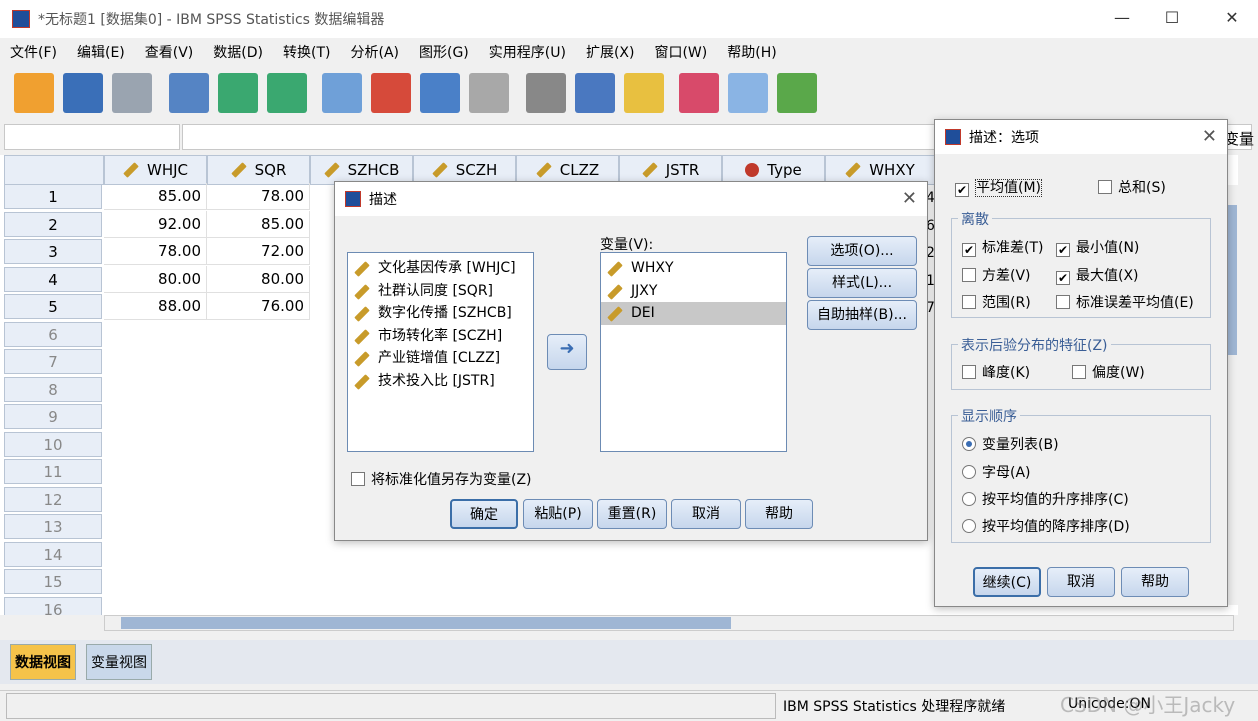 The image size is (1258, 721). I want to click on insert-cases-icon, so click(546, 93).